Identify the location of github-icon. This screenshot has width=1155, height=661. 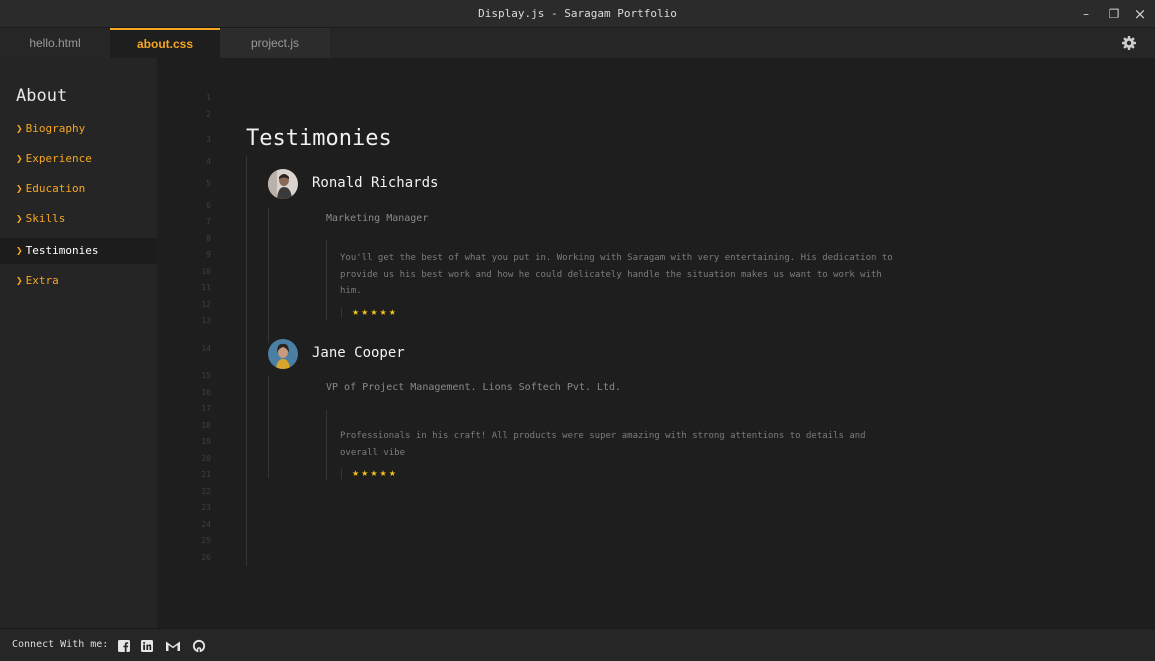
(199, 646).